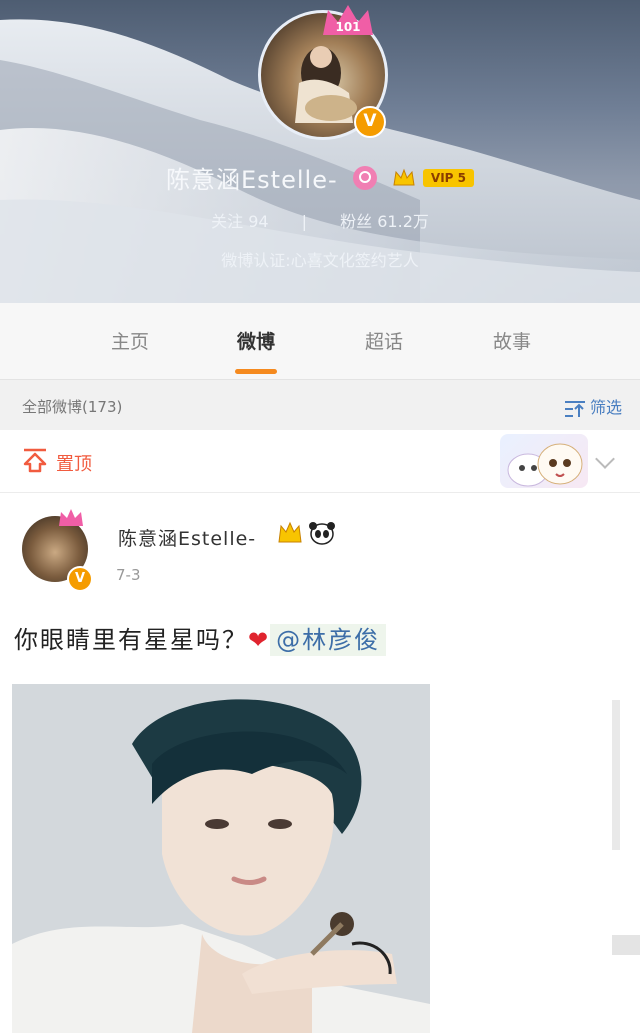 Image resolution: width=640 pixels, height=1033 pixels. What do you see at coordinates (574, 408) in the screenshot?
I see `filter-icon` at bounding box center [574, 408].